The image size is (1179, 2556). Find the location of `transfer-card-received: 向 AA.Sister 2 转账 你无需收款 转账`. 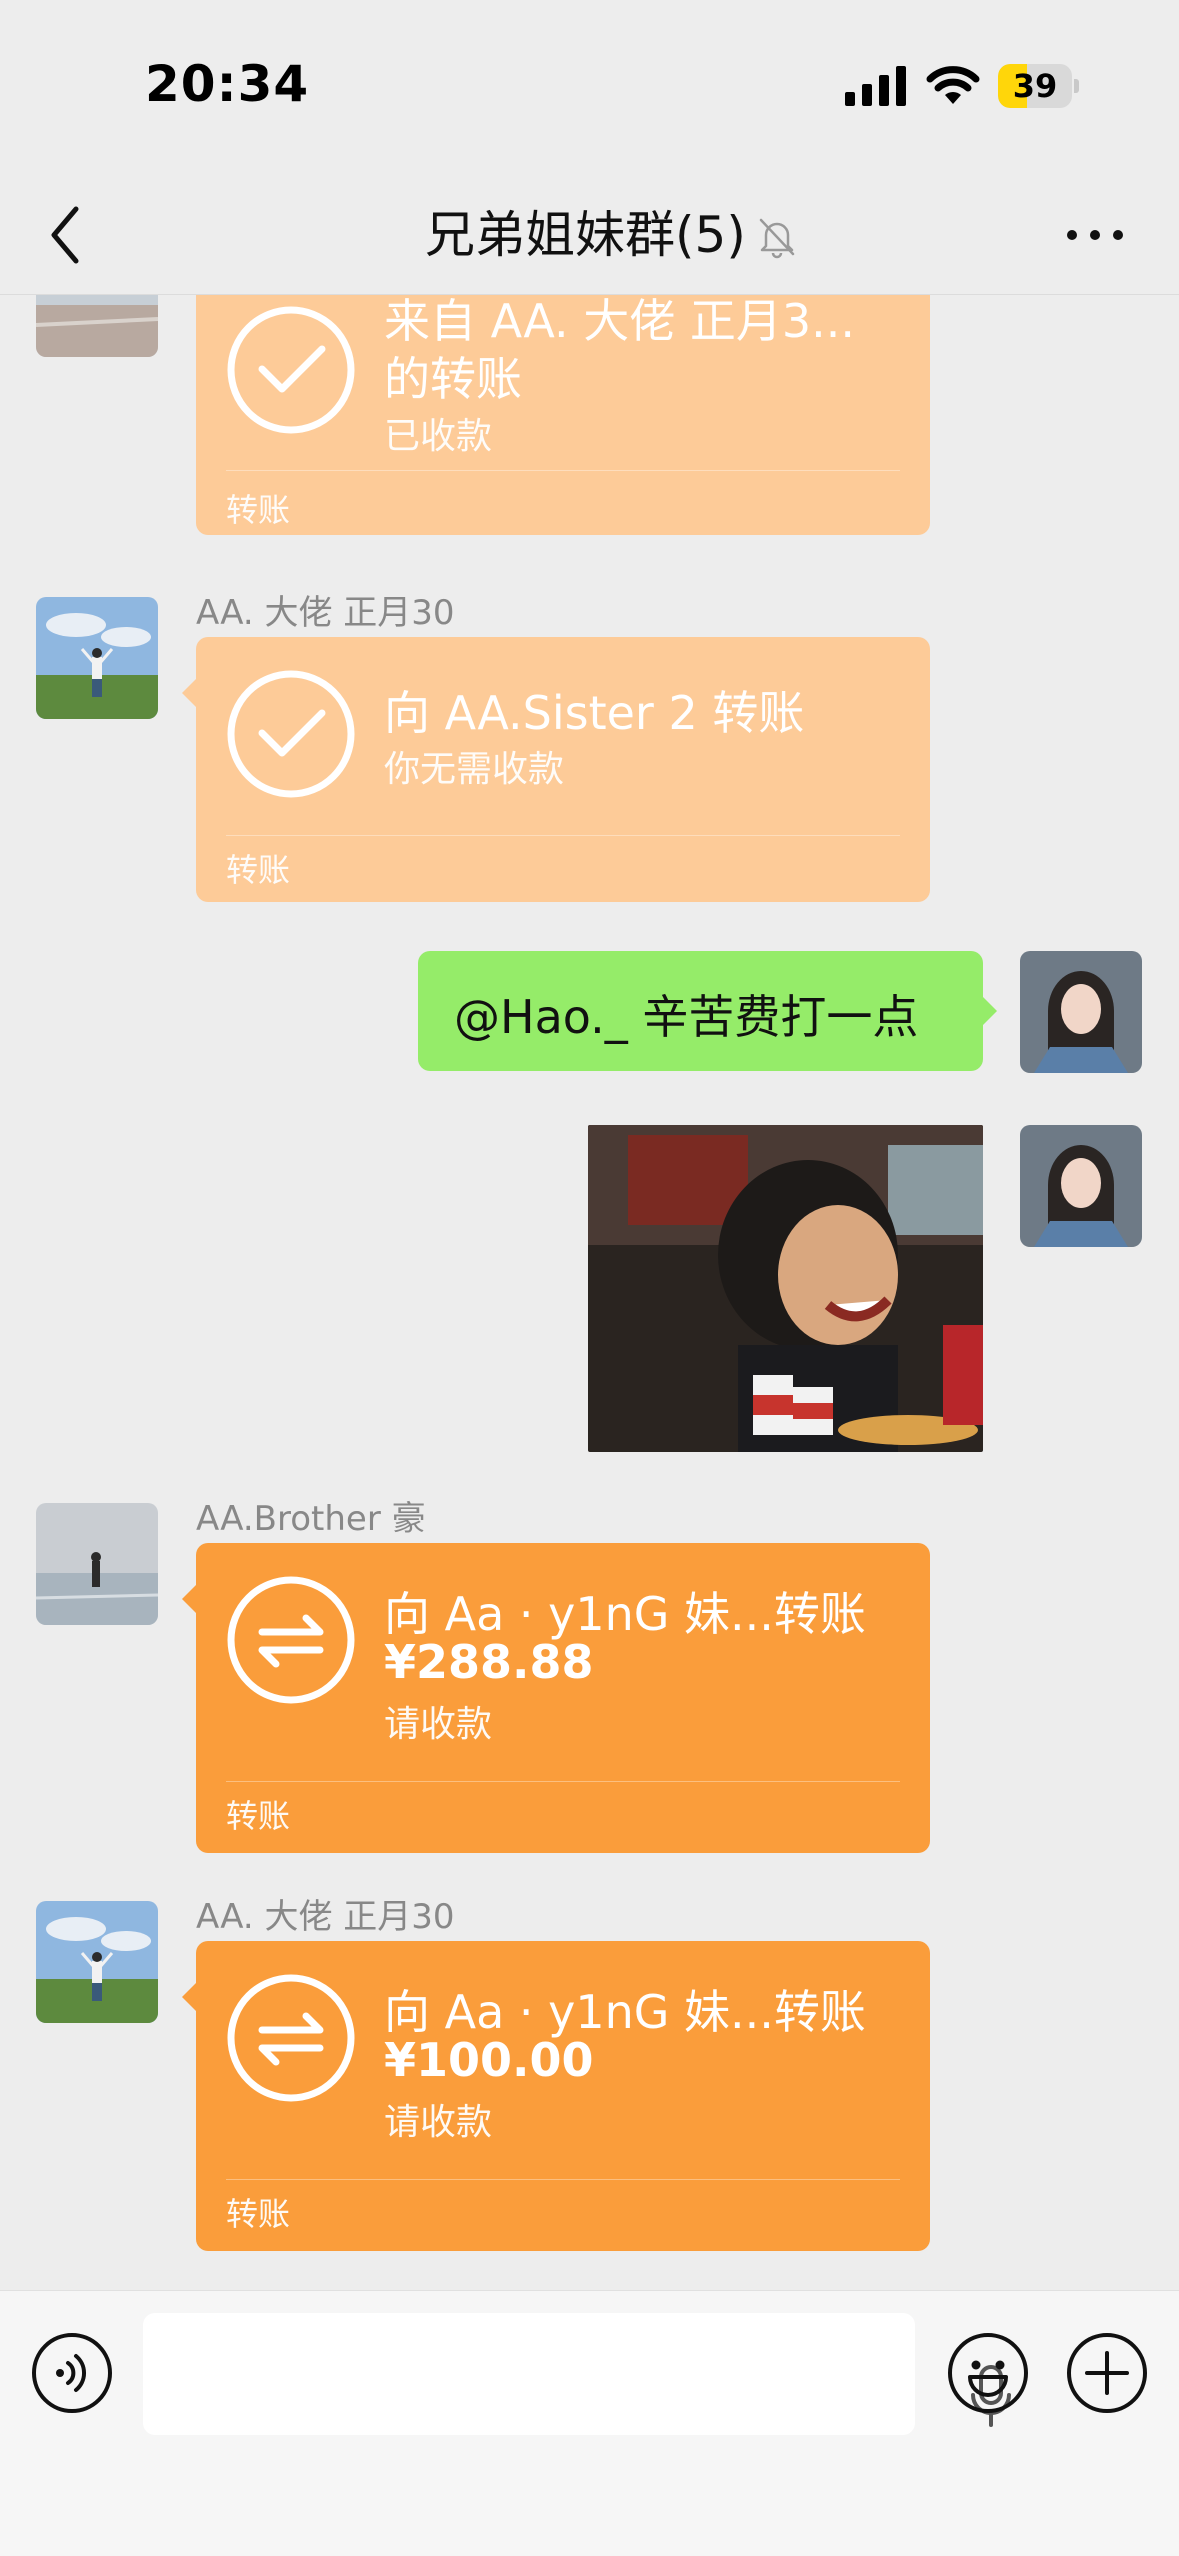

transfer-card-received: 向 AA.Sister 2 转账 你无需收款 转账 is located at coordinates (556, 769).